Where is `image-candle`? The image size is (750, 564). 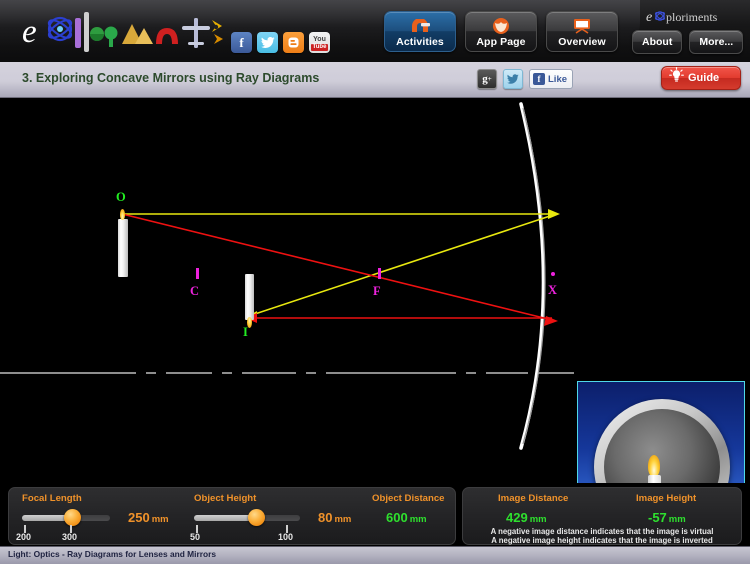
image-candle is located at coordinates (249, 297).